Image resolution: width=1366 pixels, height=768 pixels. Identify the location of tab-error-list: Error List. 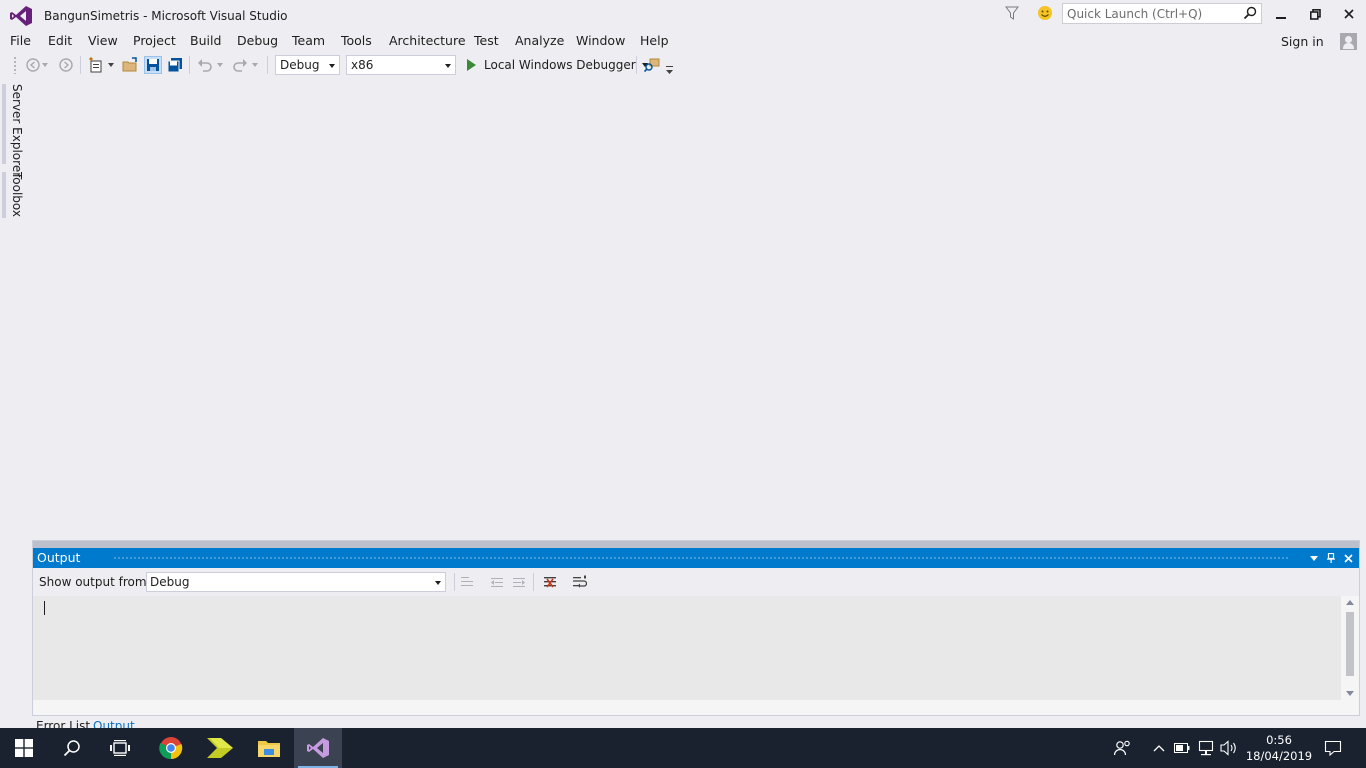
(63, 723).